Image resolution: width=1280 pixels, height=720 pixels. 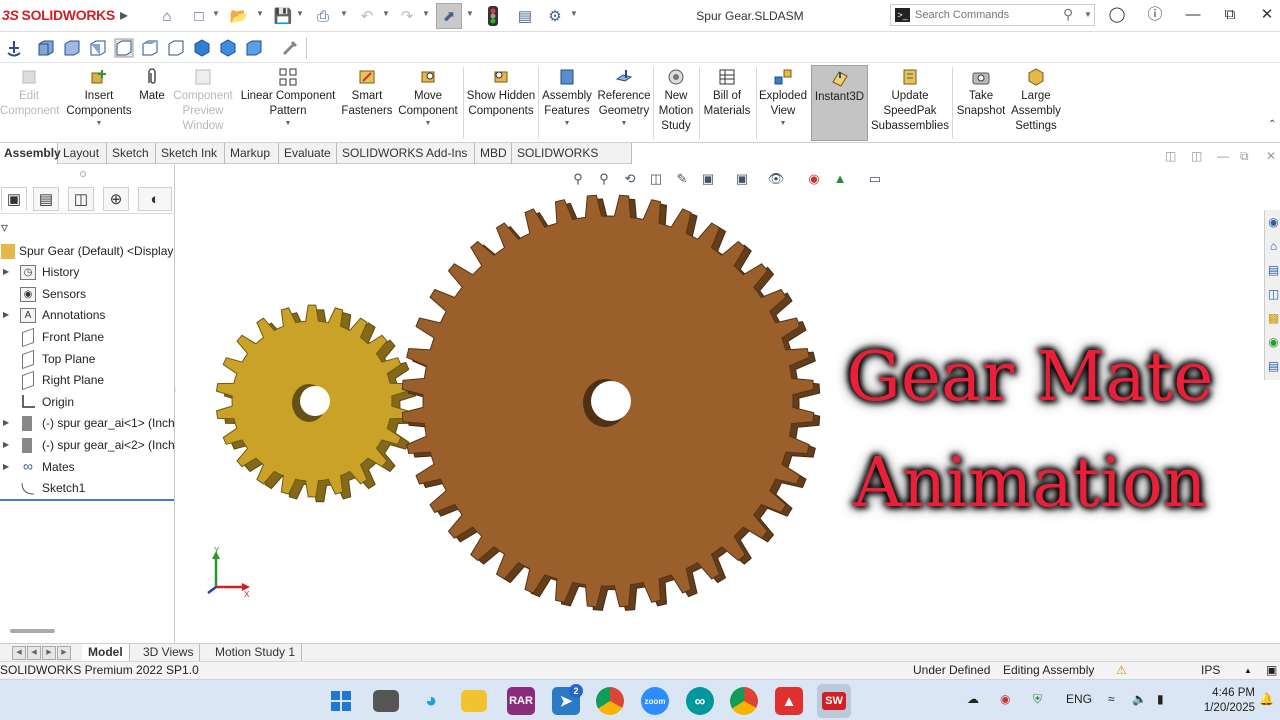 I want to click on select-icon: ⬈, so click(x=449, y=16).